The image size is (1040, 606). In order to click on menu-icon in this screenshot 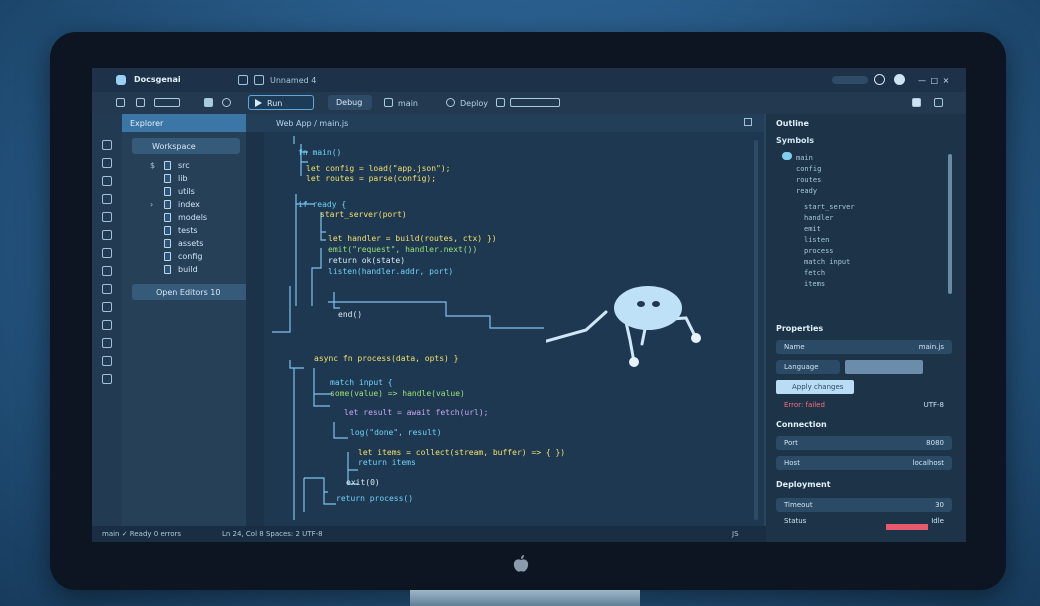, I will do `click(120, 102)`.